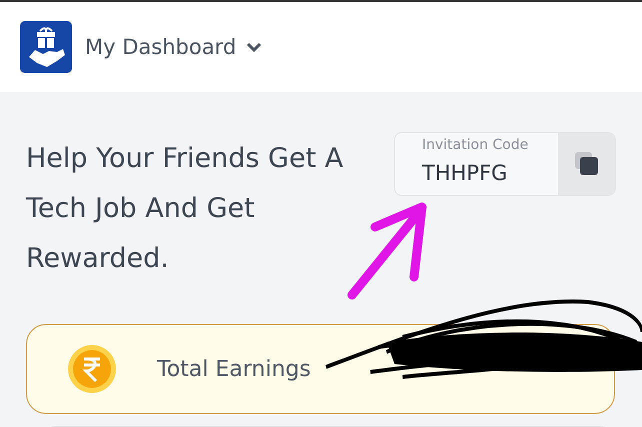  I want to click on code-value: THHPFG, so click(465, 173).